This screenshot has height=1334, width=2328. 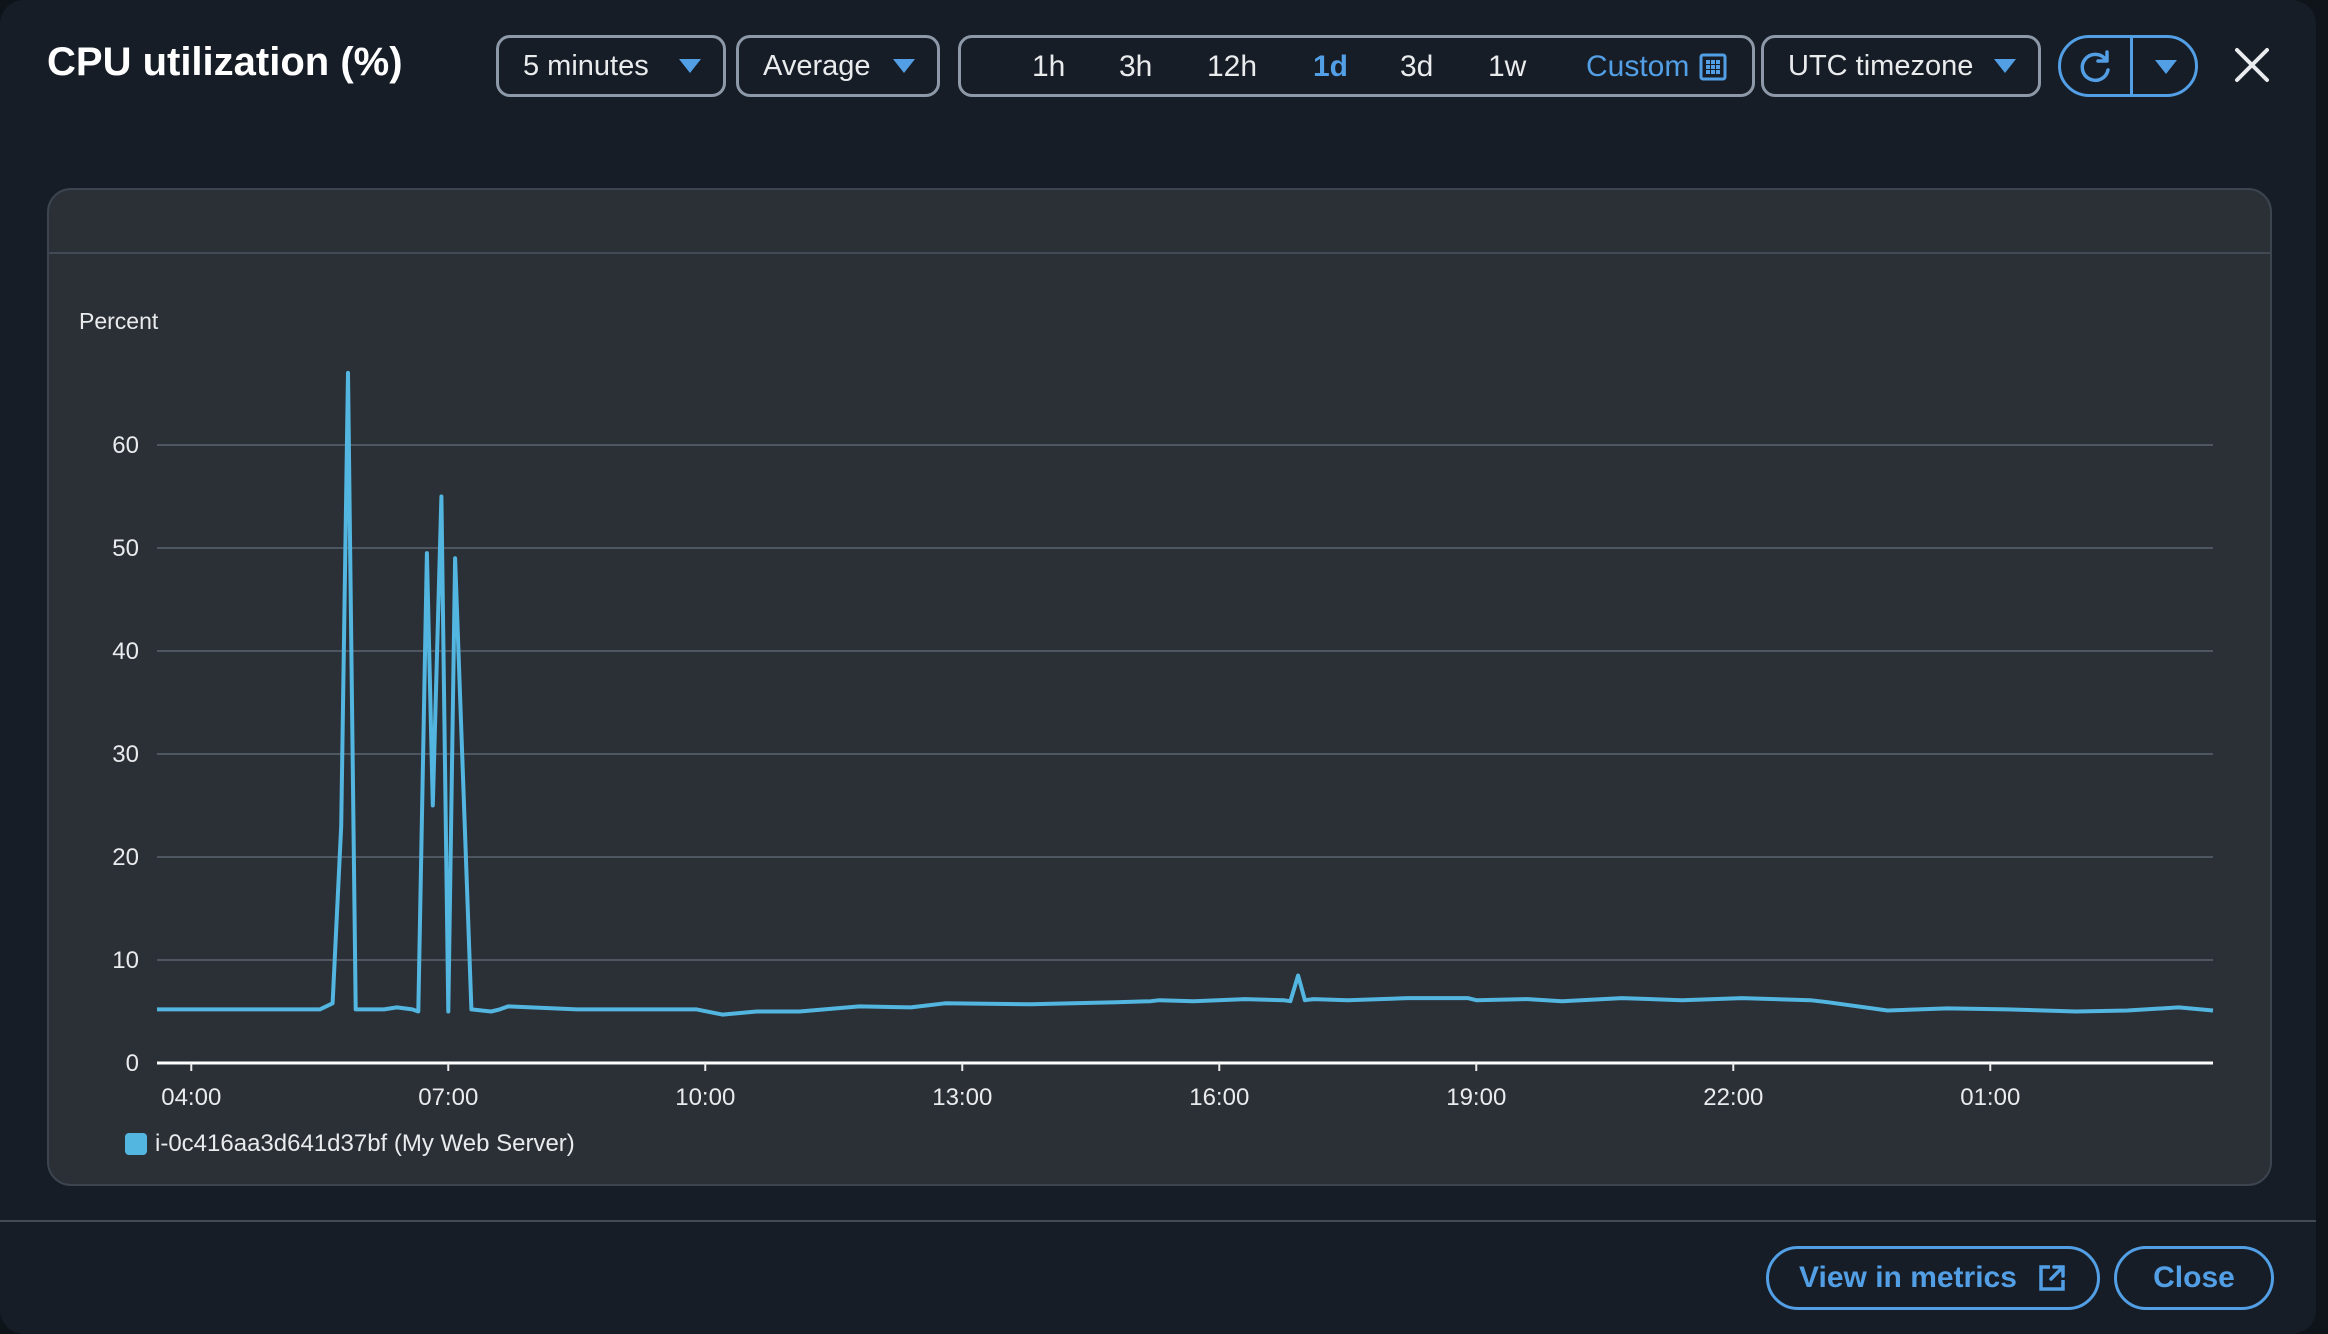 What do you see at coordinates (817, 65) in the screenshot?
I see `statistic-value: Average` at bounding box center [817, 65].